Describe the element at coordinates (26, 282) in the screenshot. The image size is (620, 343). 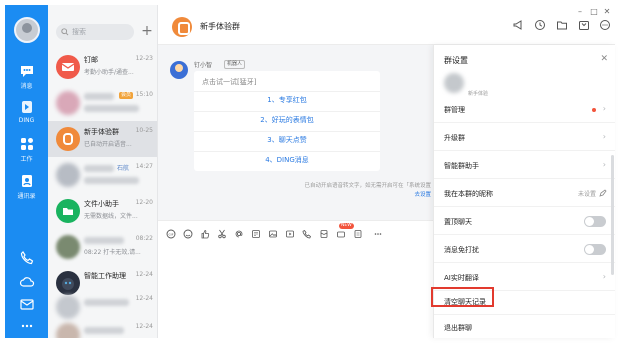
I see `nav-cloud` at that location.